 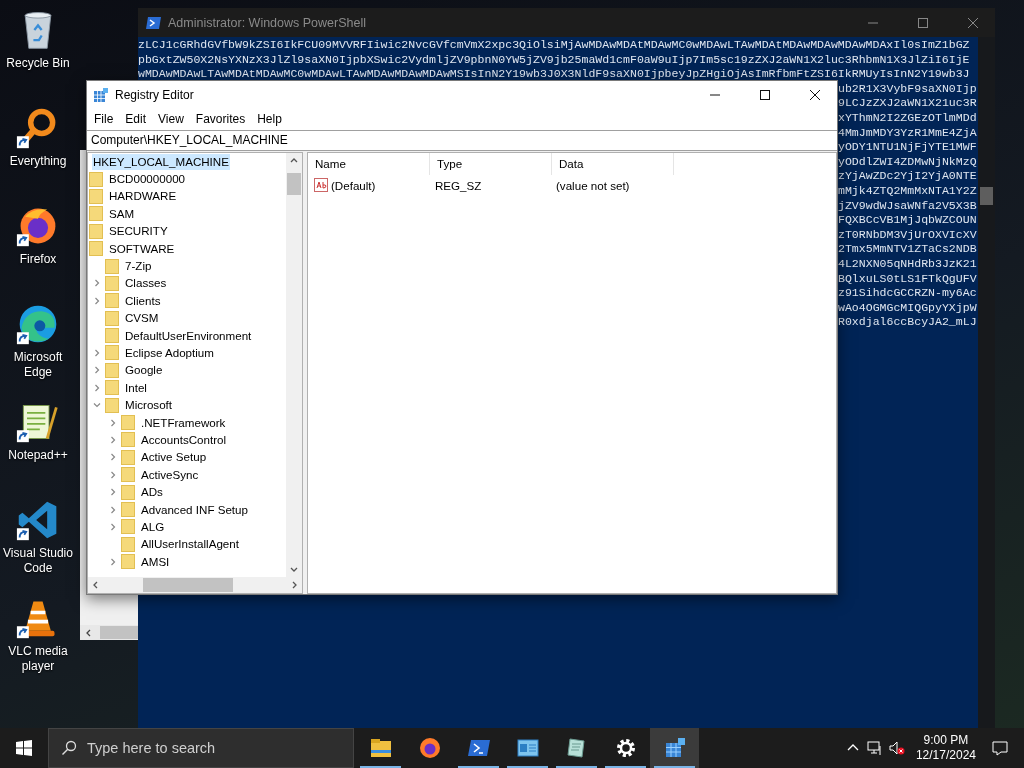 What do you see at coordinates (152, 492) in the screenshot?
I see `tree-item: ADs` at bounding box center [152, 492].